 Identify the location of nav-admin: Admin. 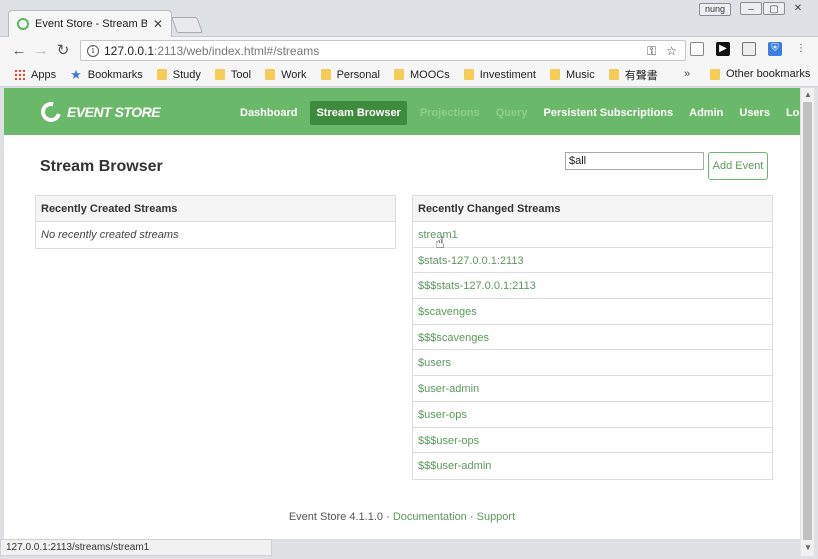
(706, 113).